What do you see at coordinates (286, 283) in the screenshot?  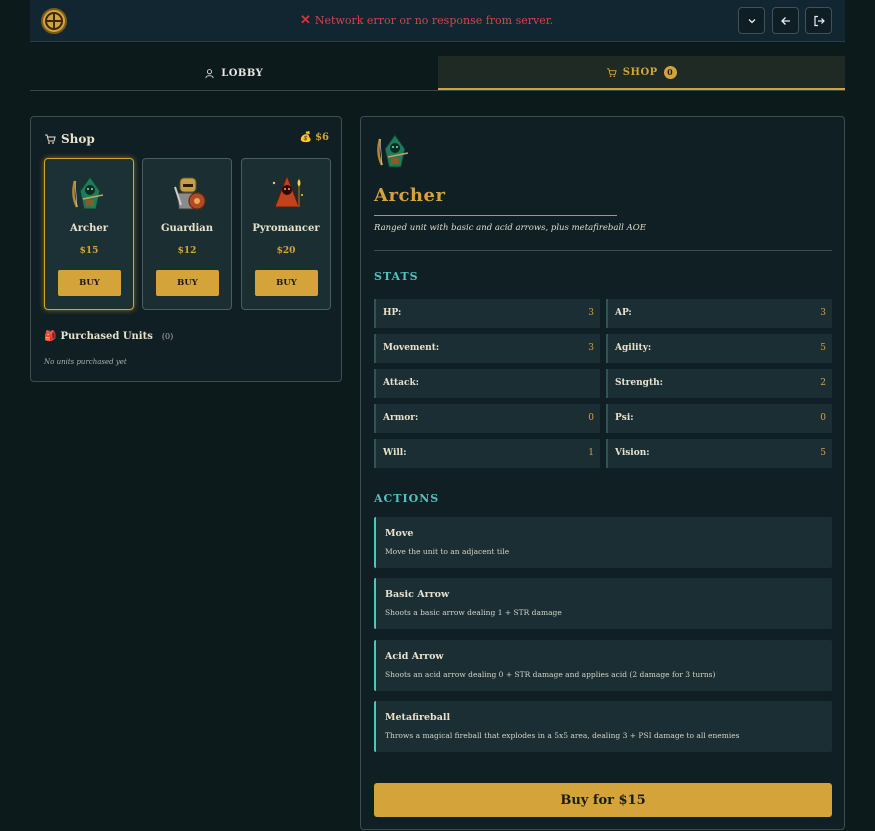 I see `buy-pyromancer-button: BUY` at bounding box center [286, 283].